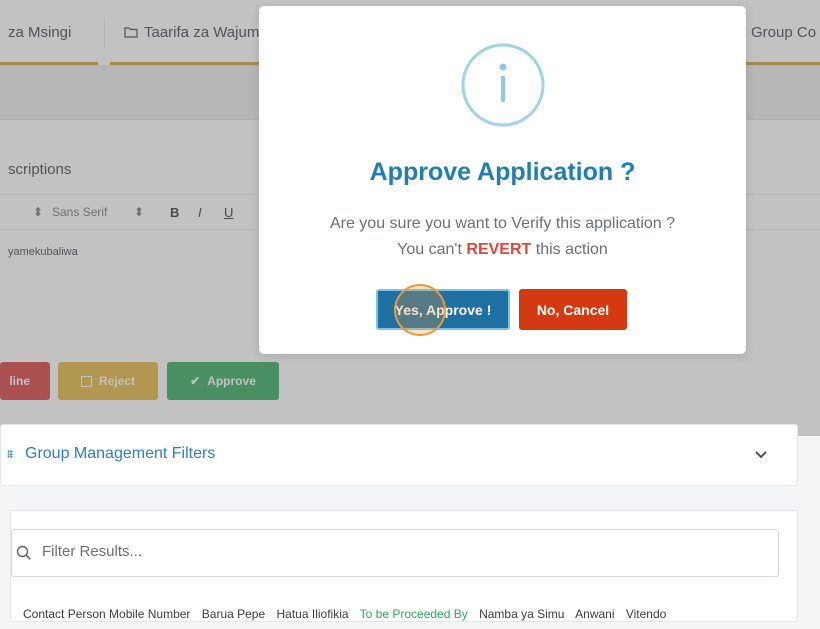 Image resolution: width=820 pixels, height=629 pixels. What do you see at coordinates (233, 614) in the screenshot?
I see `column-header: Barua Pepe` at bounding box center [233, 614].